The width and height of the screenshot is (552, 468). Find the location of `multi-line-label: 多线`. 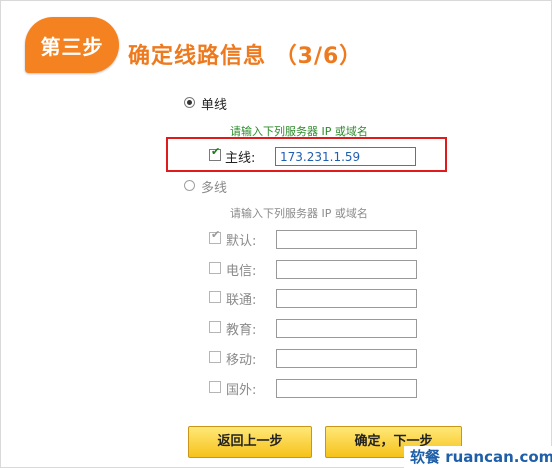

multi-line-label: 多线 is located at coordinates (214, 188).